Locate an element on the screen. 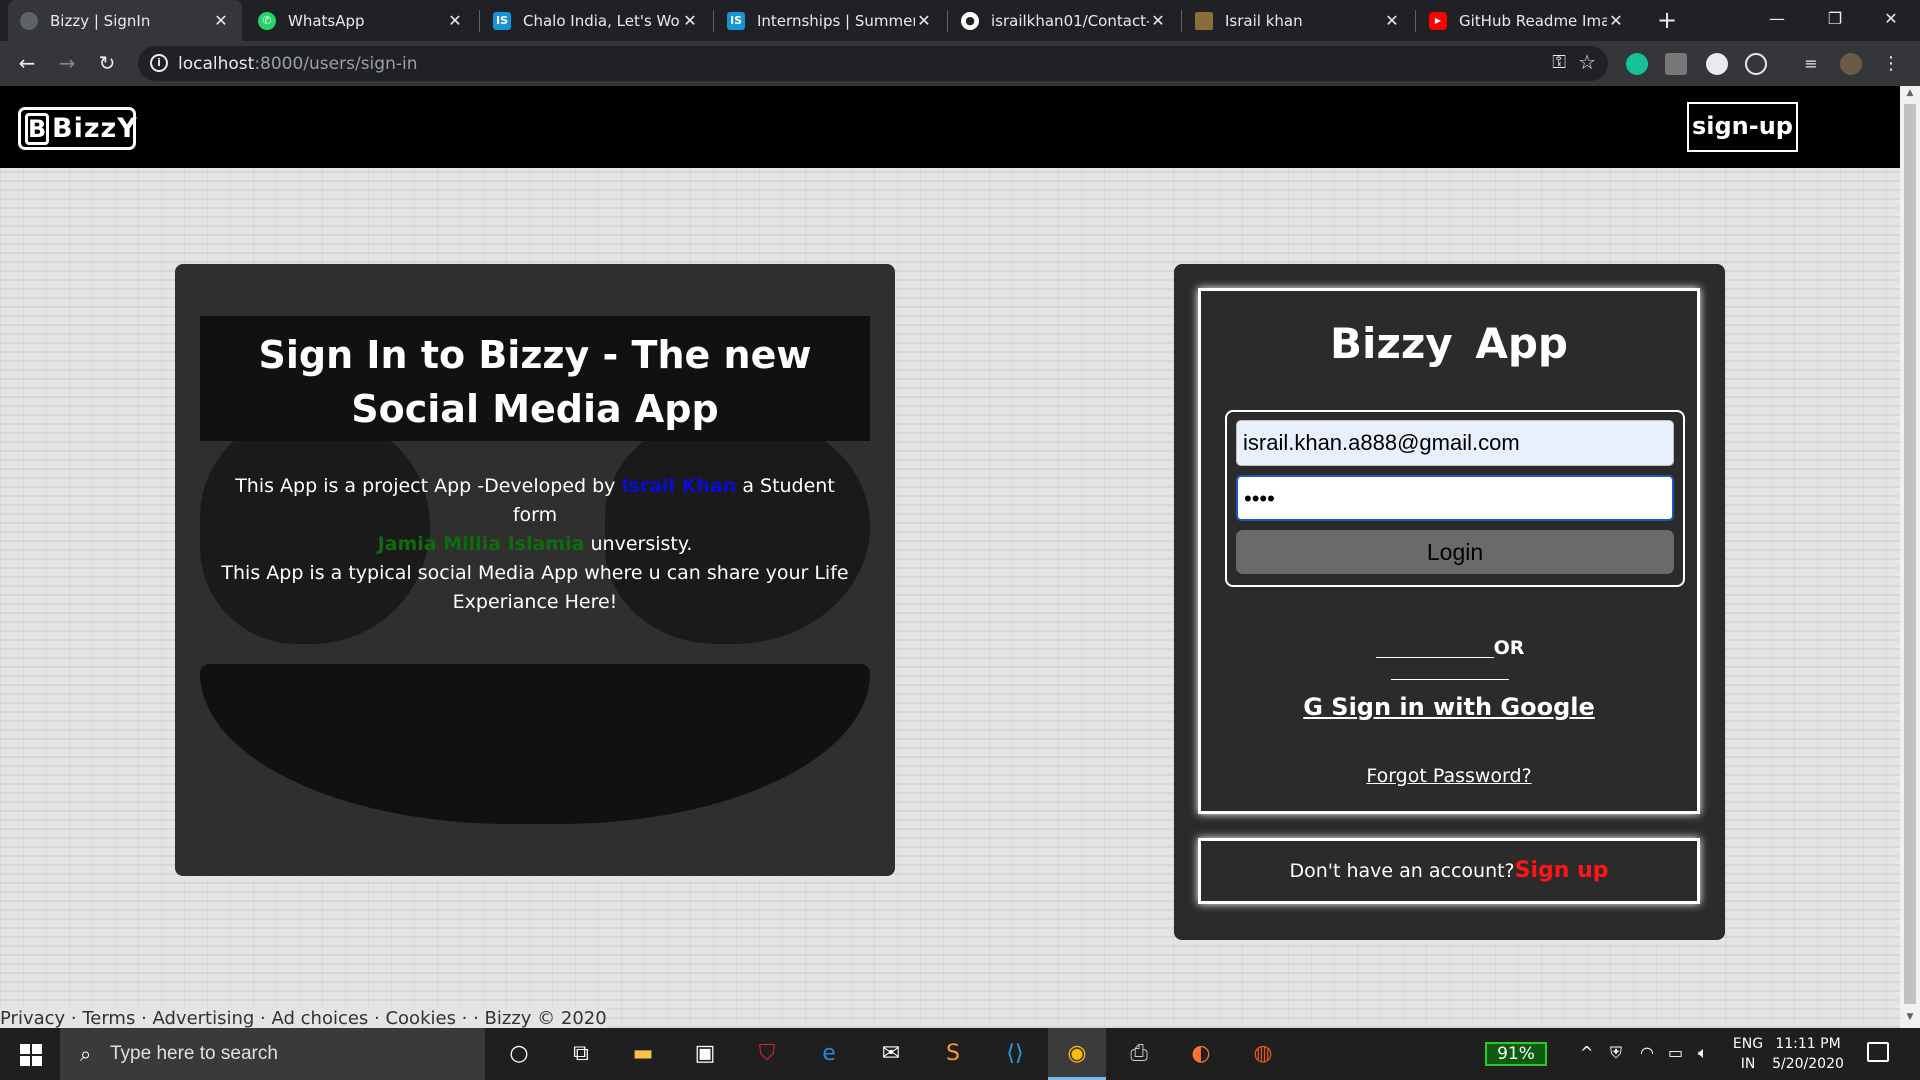 The image size is (1920, 1080). page-scrollbar: ▲ ▼ is located at coordinates (1910, 557).